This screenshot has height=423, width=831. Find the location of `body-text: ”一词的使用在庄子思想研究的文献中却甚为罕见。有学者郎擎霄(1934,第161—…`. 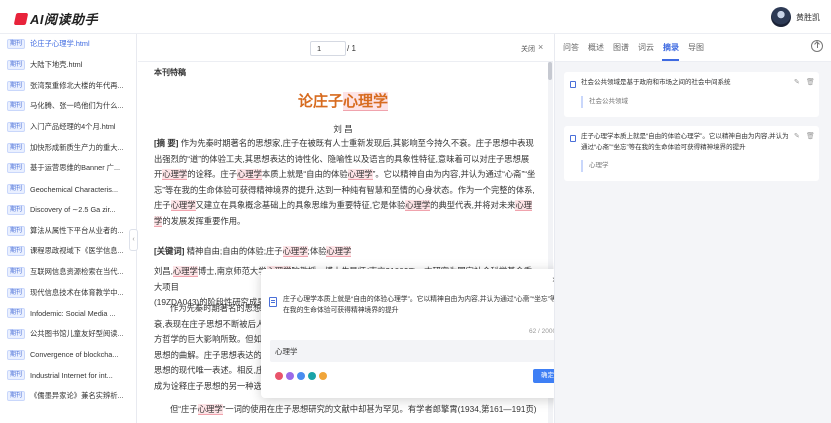

body-text: ”一词的使用在庄子思想研究的文献中却甚为罕见。有学者郎擎霄(1934,第161—… is located at coordinates (379, 409).